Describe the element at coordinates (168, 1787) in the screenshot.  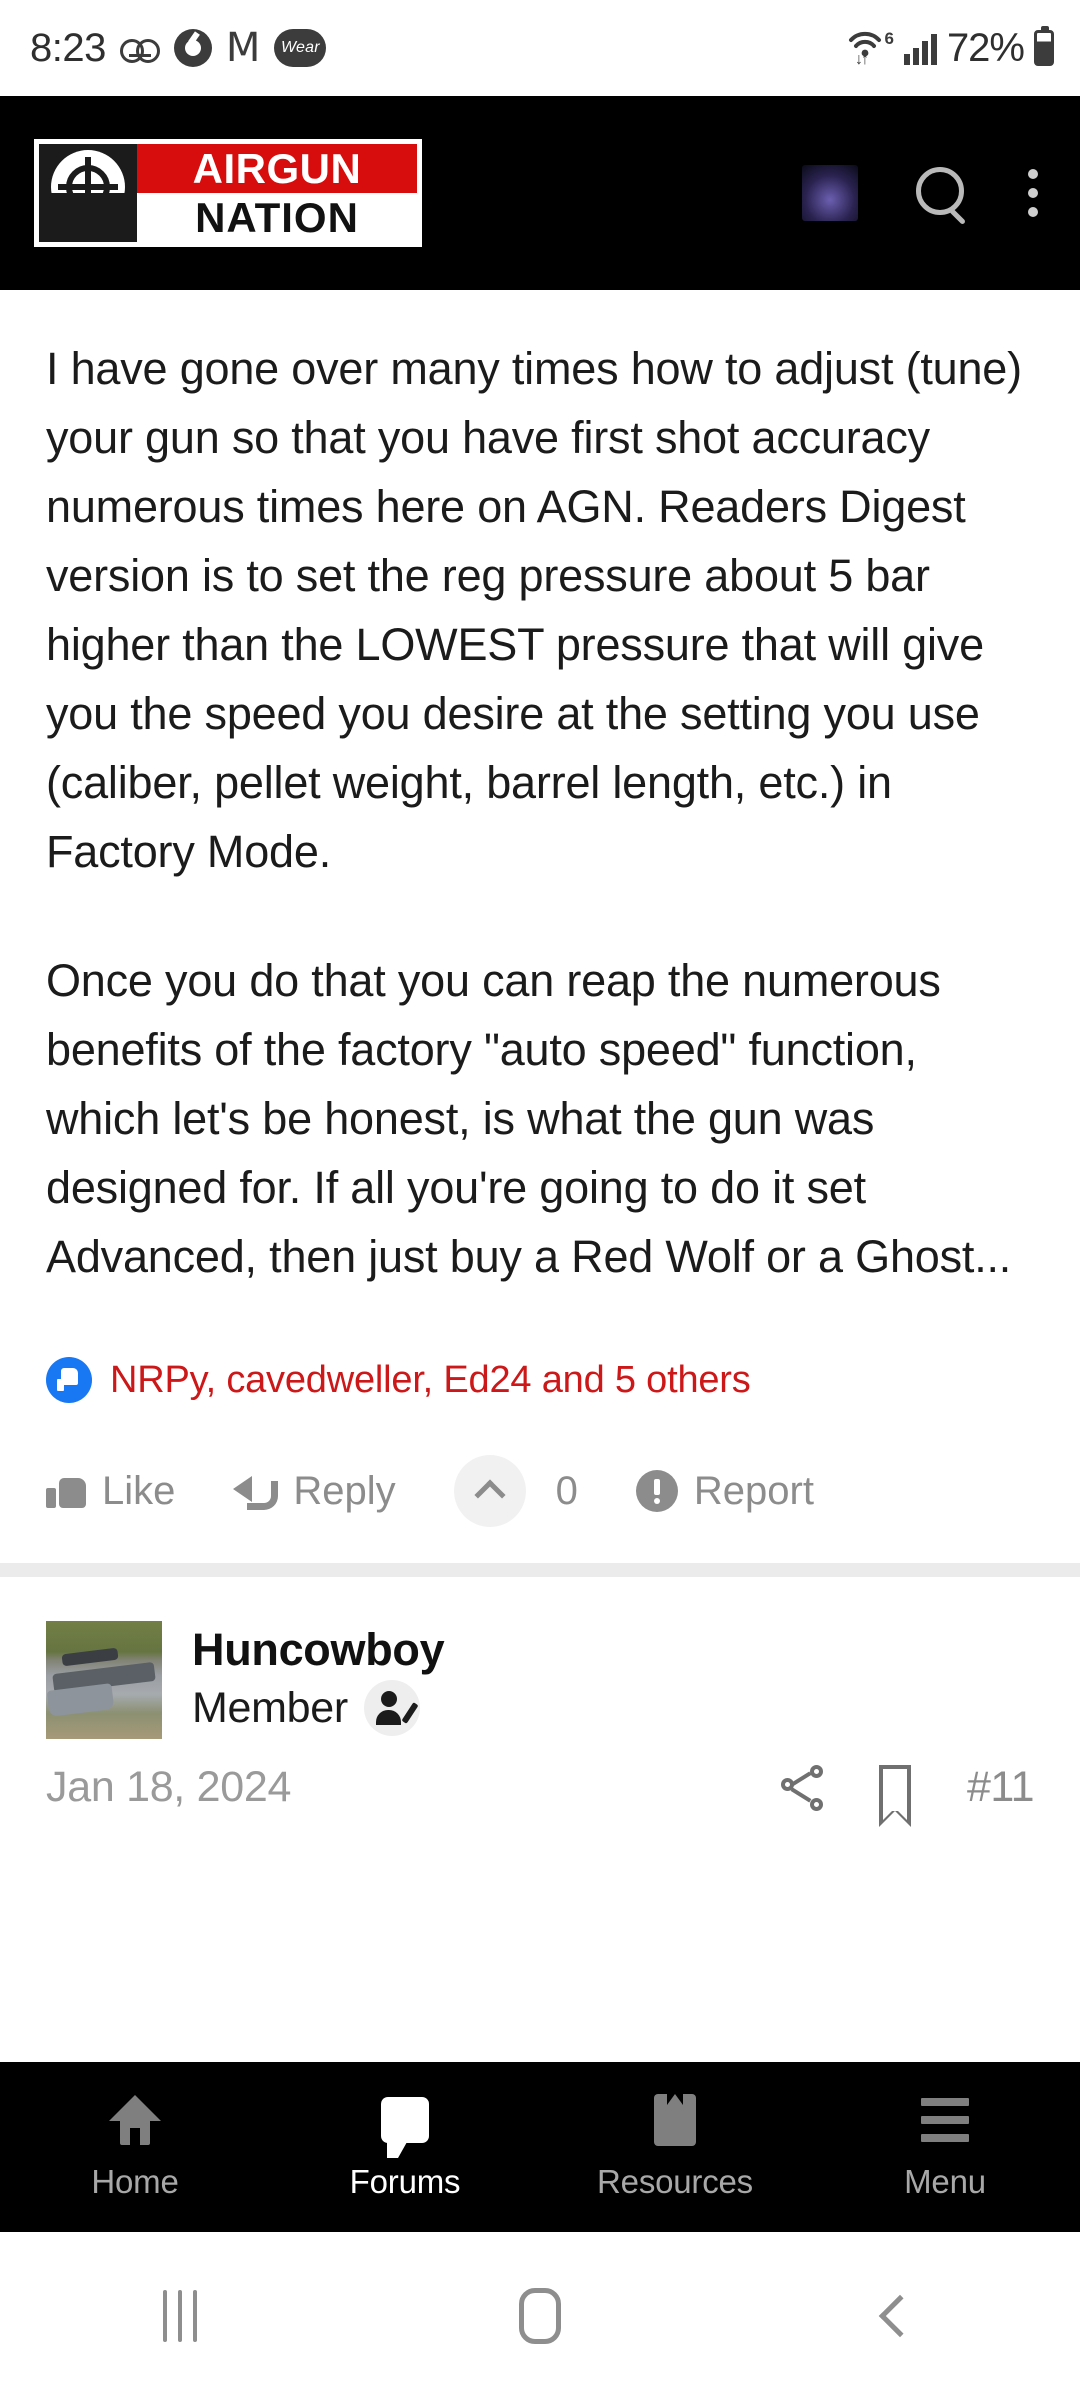
I see `post-date: Jan 18, 2024` at that location.